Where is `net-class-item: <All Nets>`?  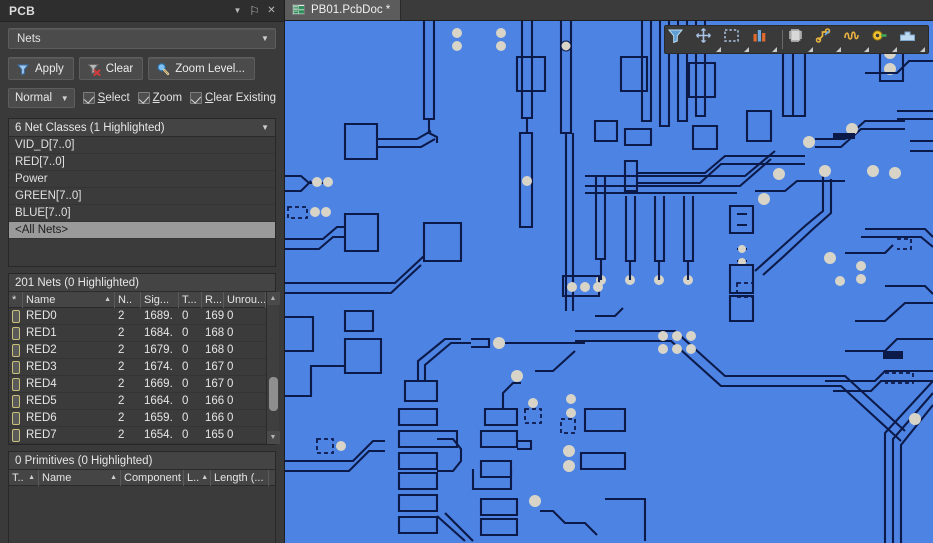 net-class-item: <All Nets> is located at coordinates (142, 230).